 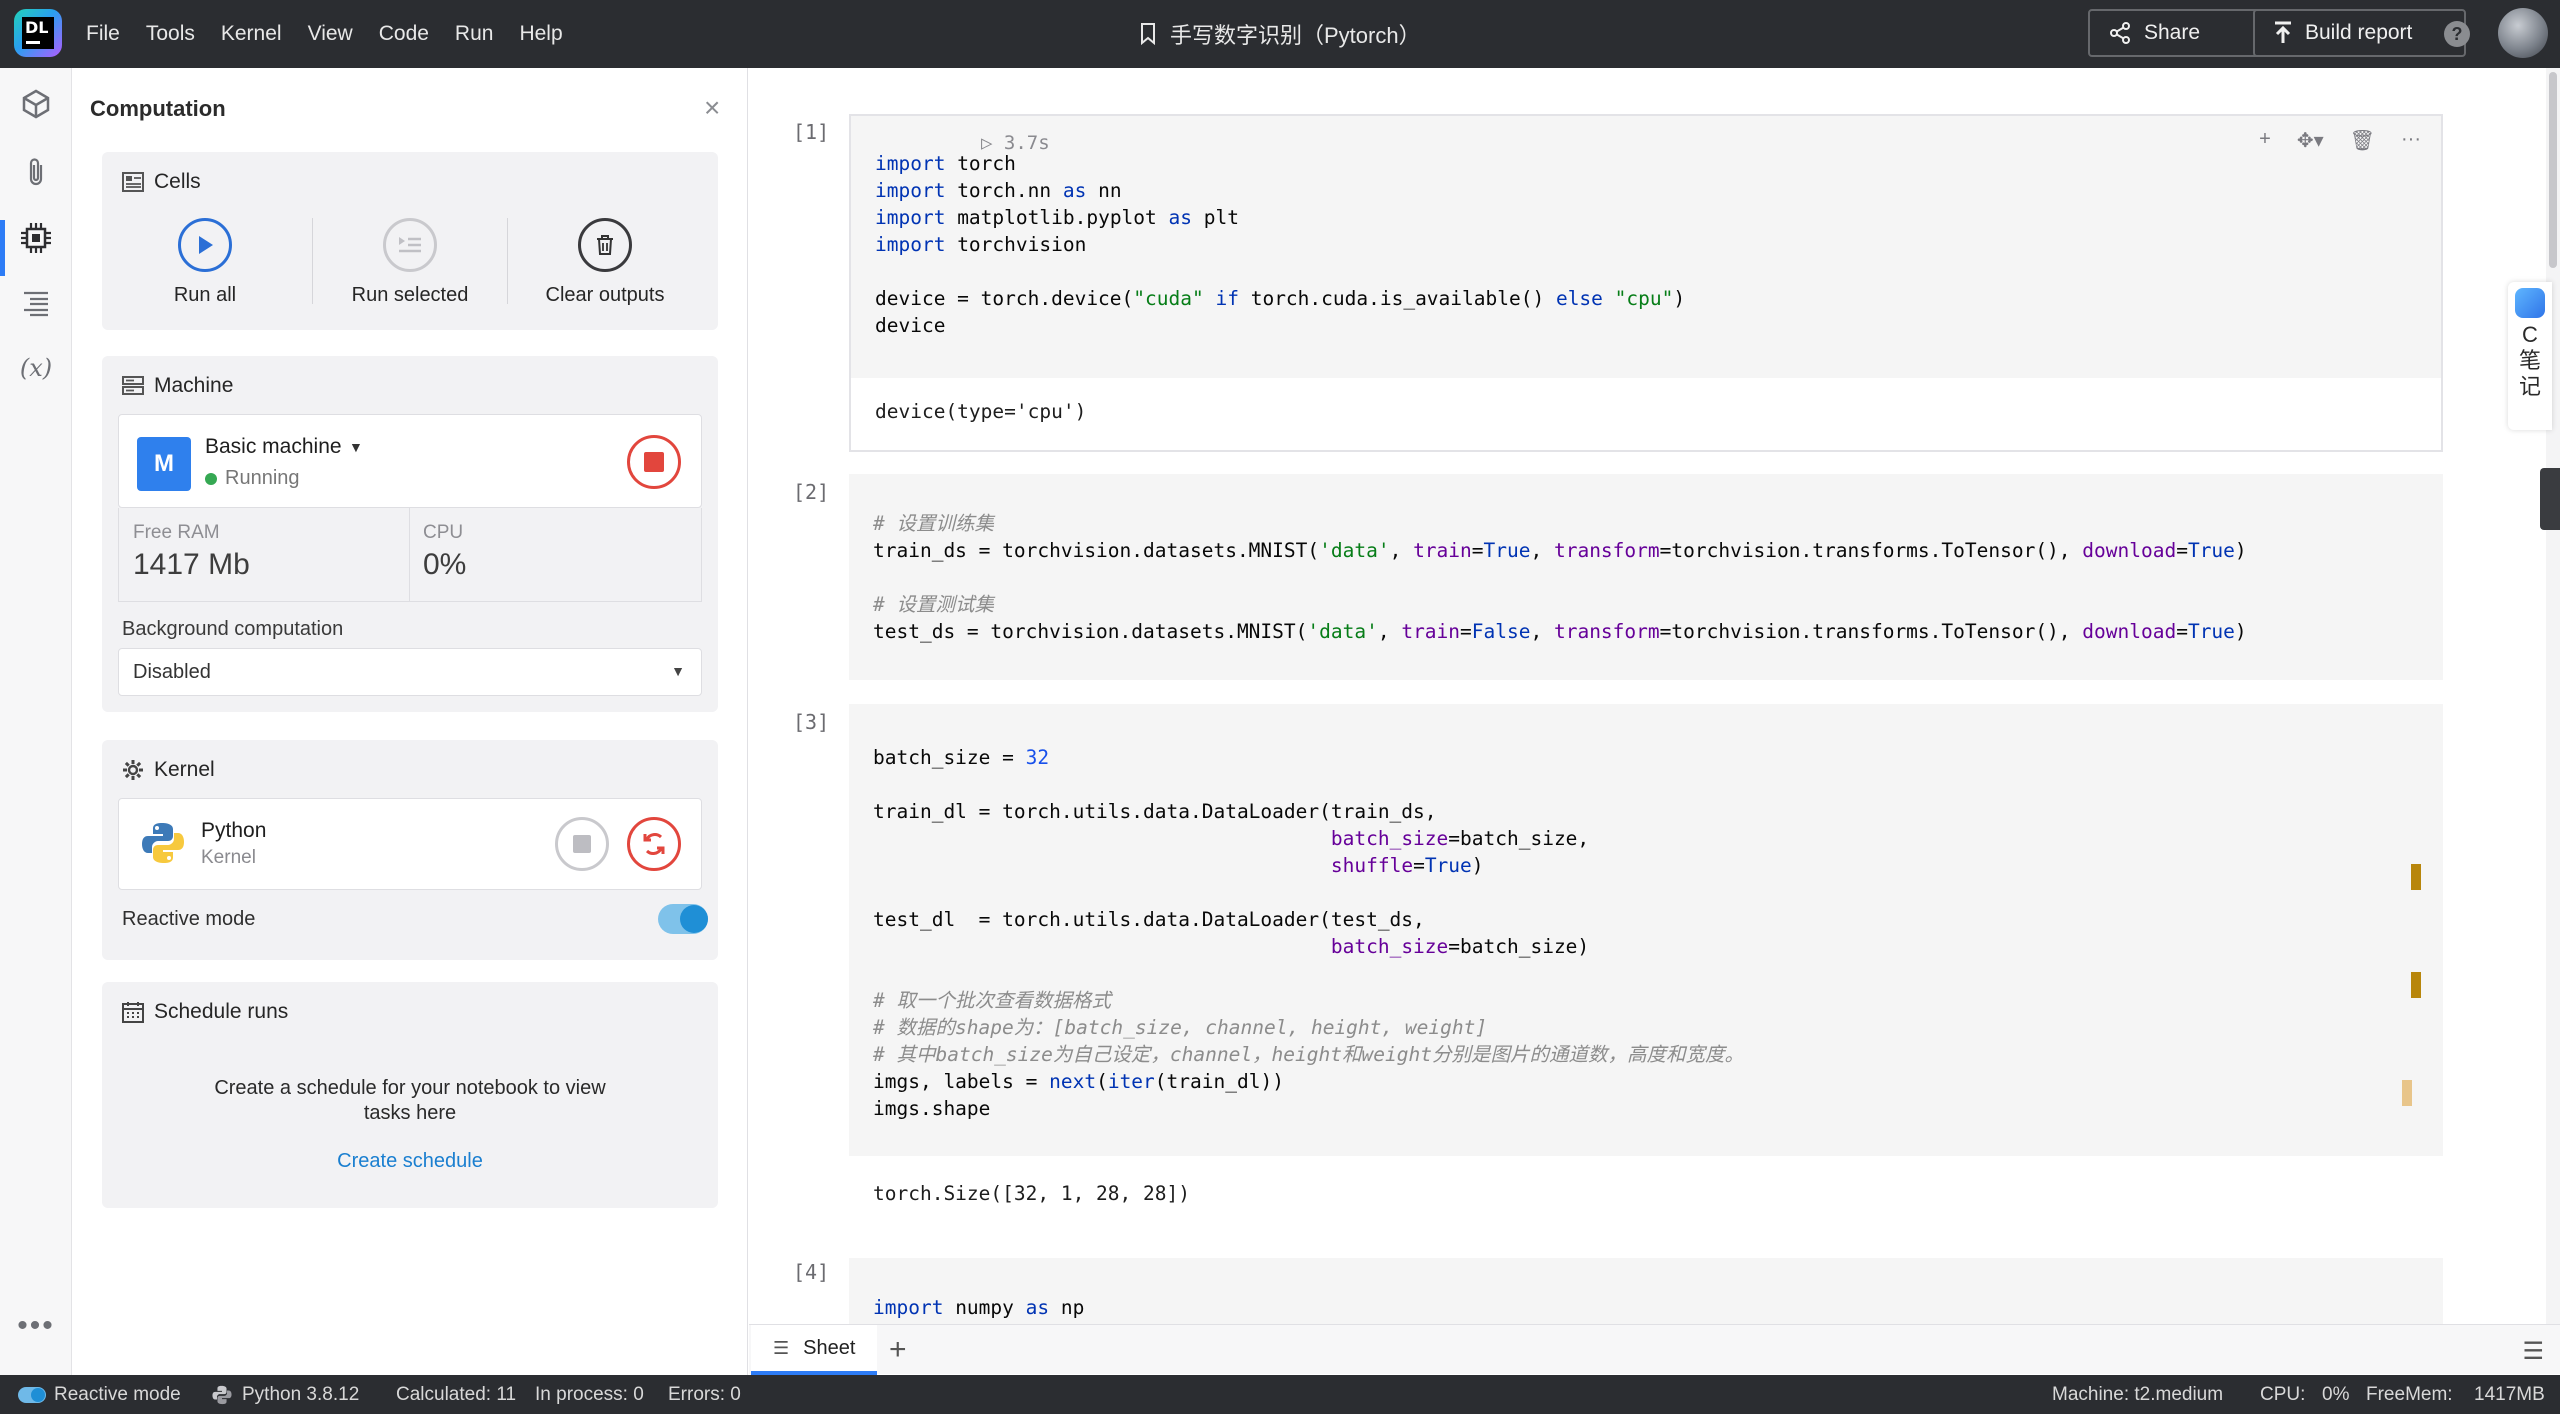 What do you see at coordinates (704, 1394) in the screenshot?
I see `status-errors: Errors: 0` at bounding box center [704, 1394].